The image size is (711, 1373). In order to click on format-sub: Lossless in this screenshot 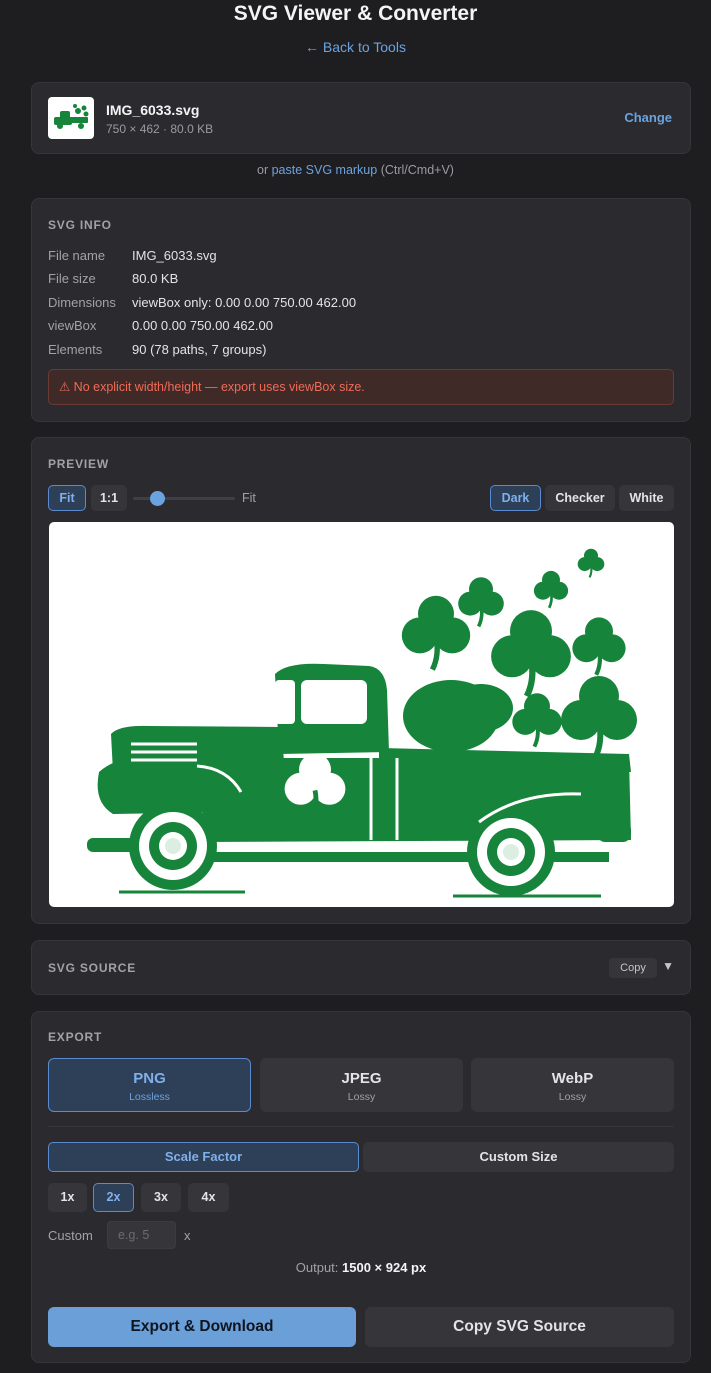, I will do `click(149, 1097)`.